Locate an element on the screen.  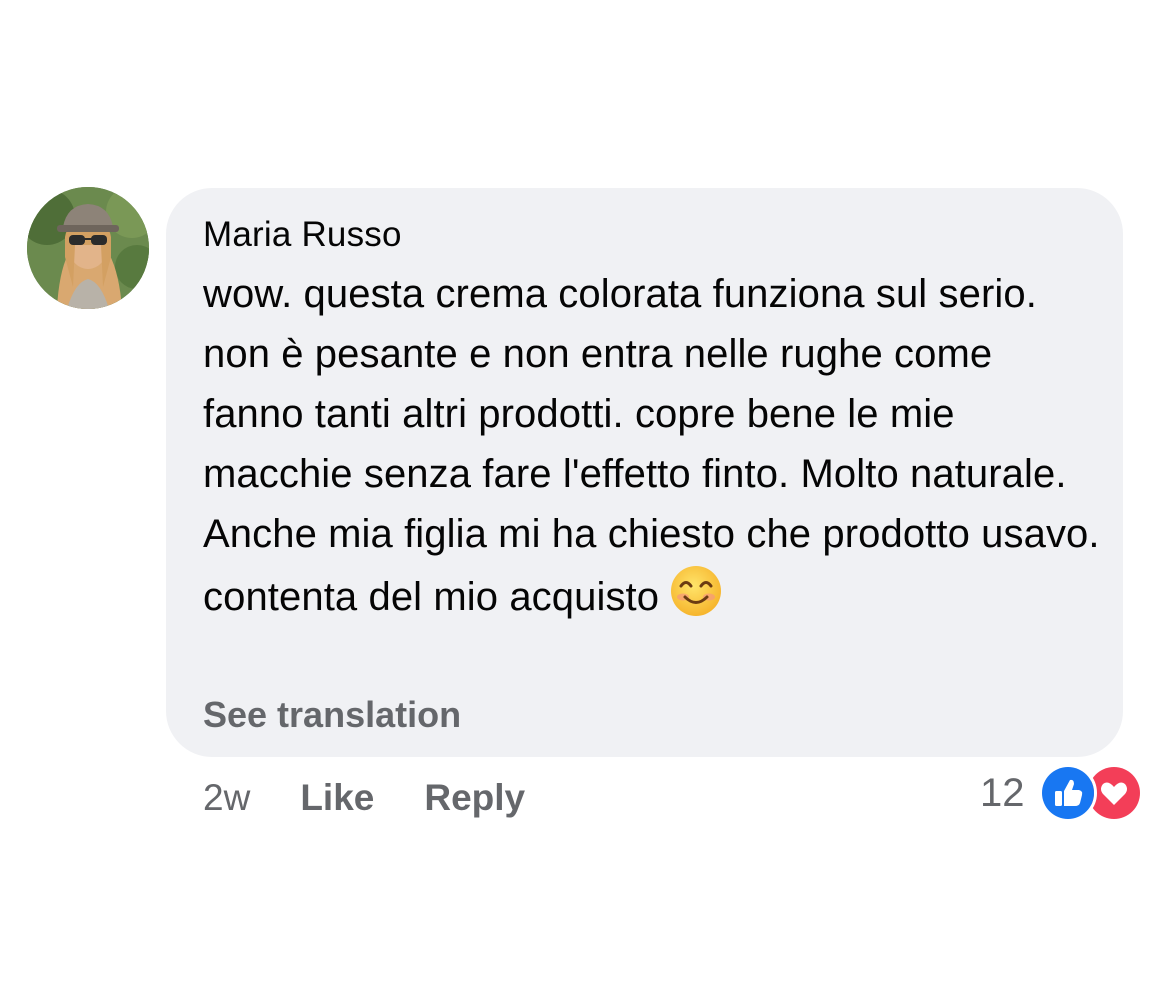
like-button: Like is located at coordinates (337, 798).